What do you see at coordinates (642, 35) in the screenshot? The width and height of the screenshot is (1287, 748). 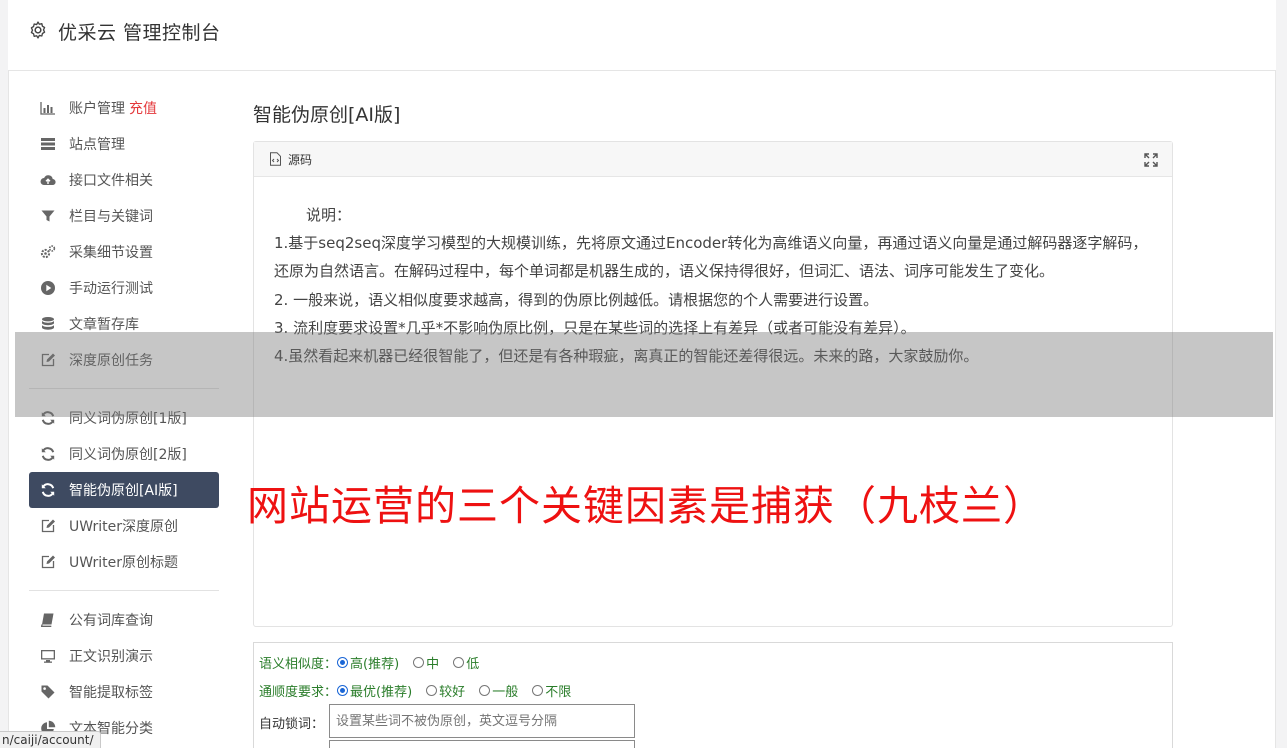 I see `top-bar: 优采云 管理控制台` at bounding box center [642, 35].